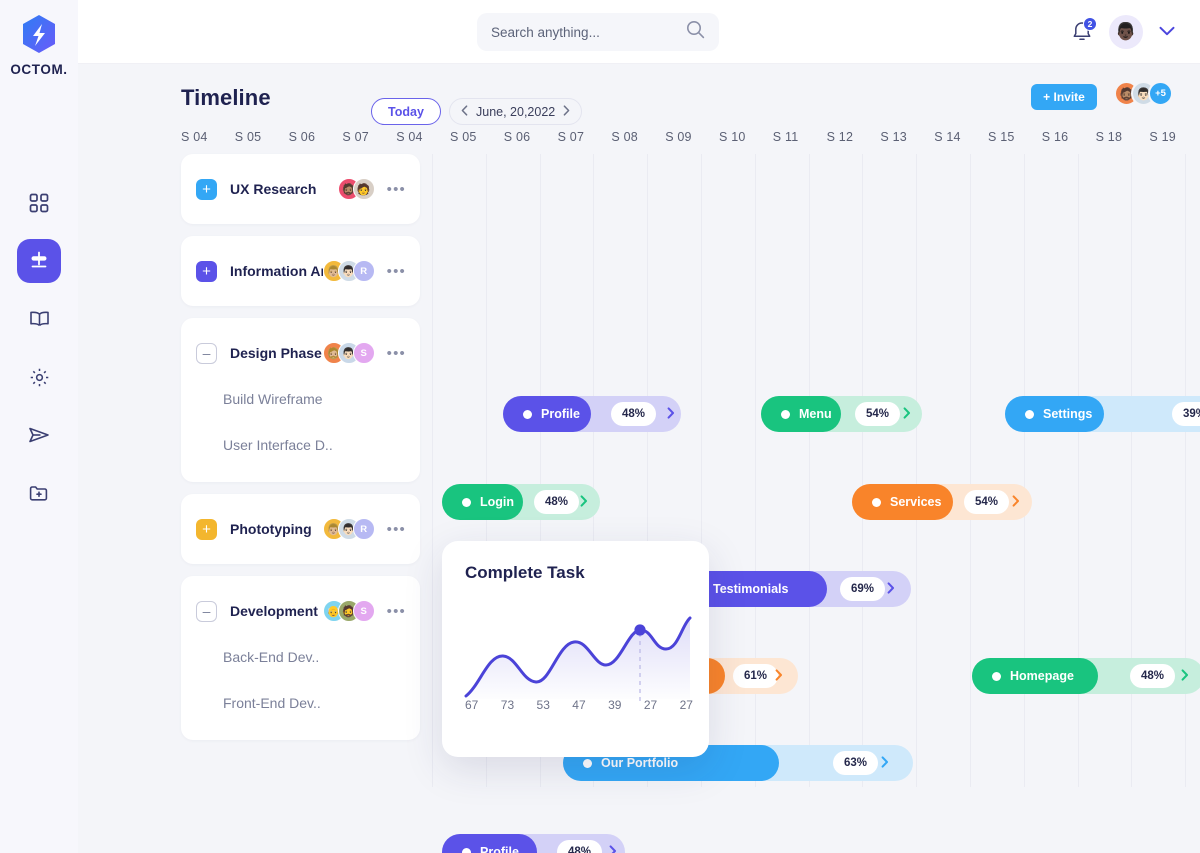 This screenshot has width=1200, height=853. Describe the element at coordinates (464, 112) in the screenshot. I see `chevron-left-icon` at that location.